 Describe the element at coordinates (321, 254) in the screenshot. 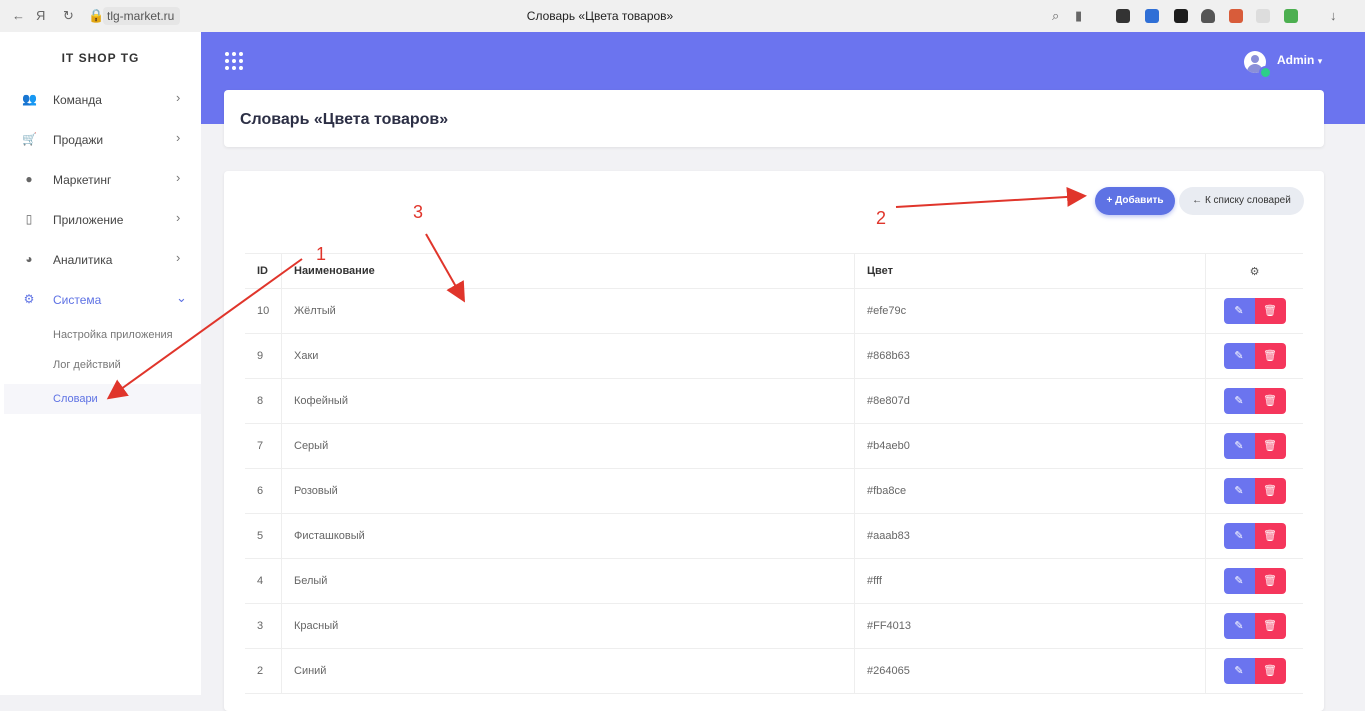

I see `annotation-number-1: 1` at that location.